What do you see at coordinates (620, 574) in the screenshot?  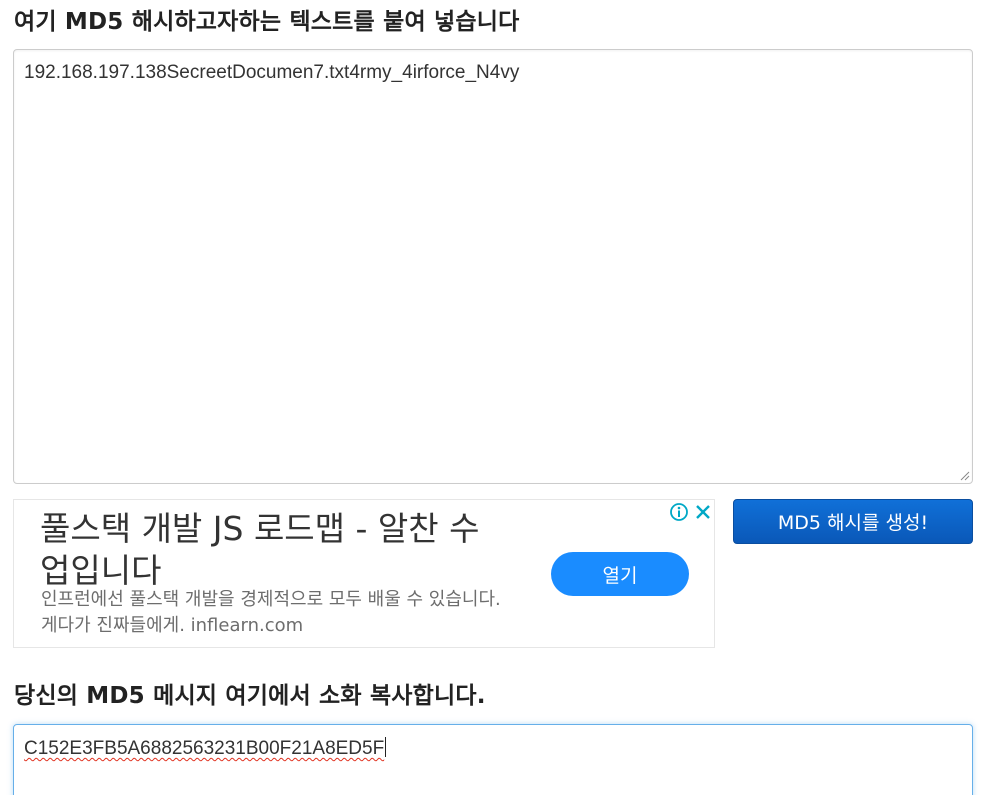 I see `ad-open-button: 열기` at bounding box center [620, 574].